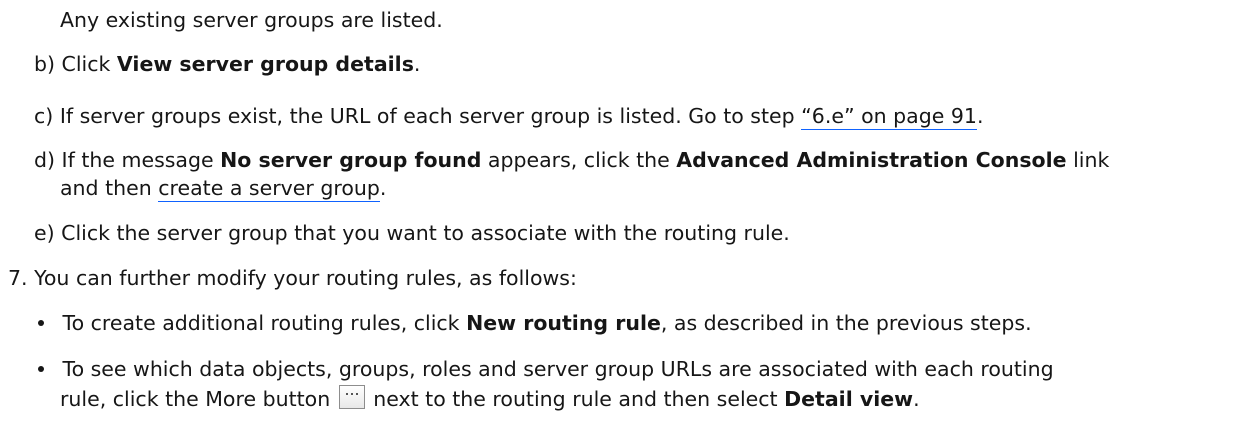 This screenshot has width=1248, height=433. Describe the element at coordinates (889, 117) in the screenshot. I see `step-6e-link: “6.e” on page 91` at that location.